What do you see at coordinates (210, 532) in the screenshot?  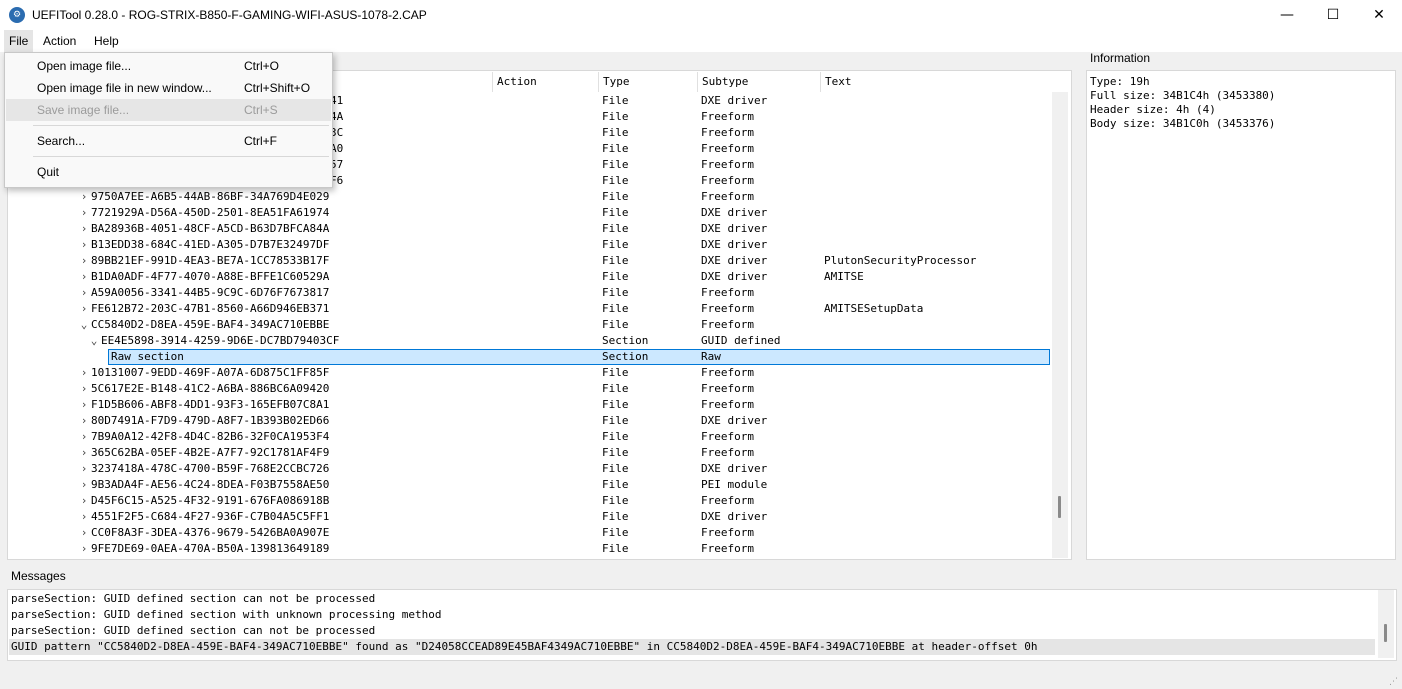 I see `tree-cell-name: CC0F8A3F-3DEA-4376-9679-5426BA0A907E` at bounding box center [210, 532].